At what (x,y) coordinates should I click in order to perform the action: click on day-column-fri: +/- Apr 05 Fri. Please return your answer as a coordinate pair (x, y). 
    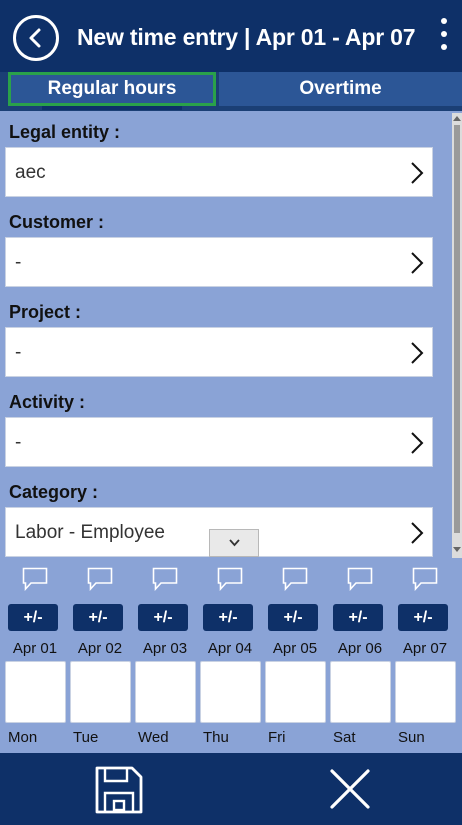
    Looking at the image, I should click on (295, 657).